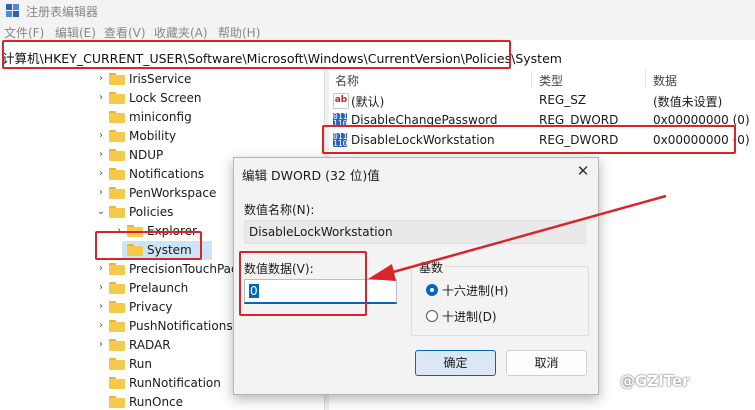 The image size is (755, 410). I want to click on column-header-data: 数据, so click(665, 80).